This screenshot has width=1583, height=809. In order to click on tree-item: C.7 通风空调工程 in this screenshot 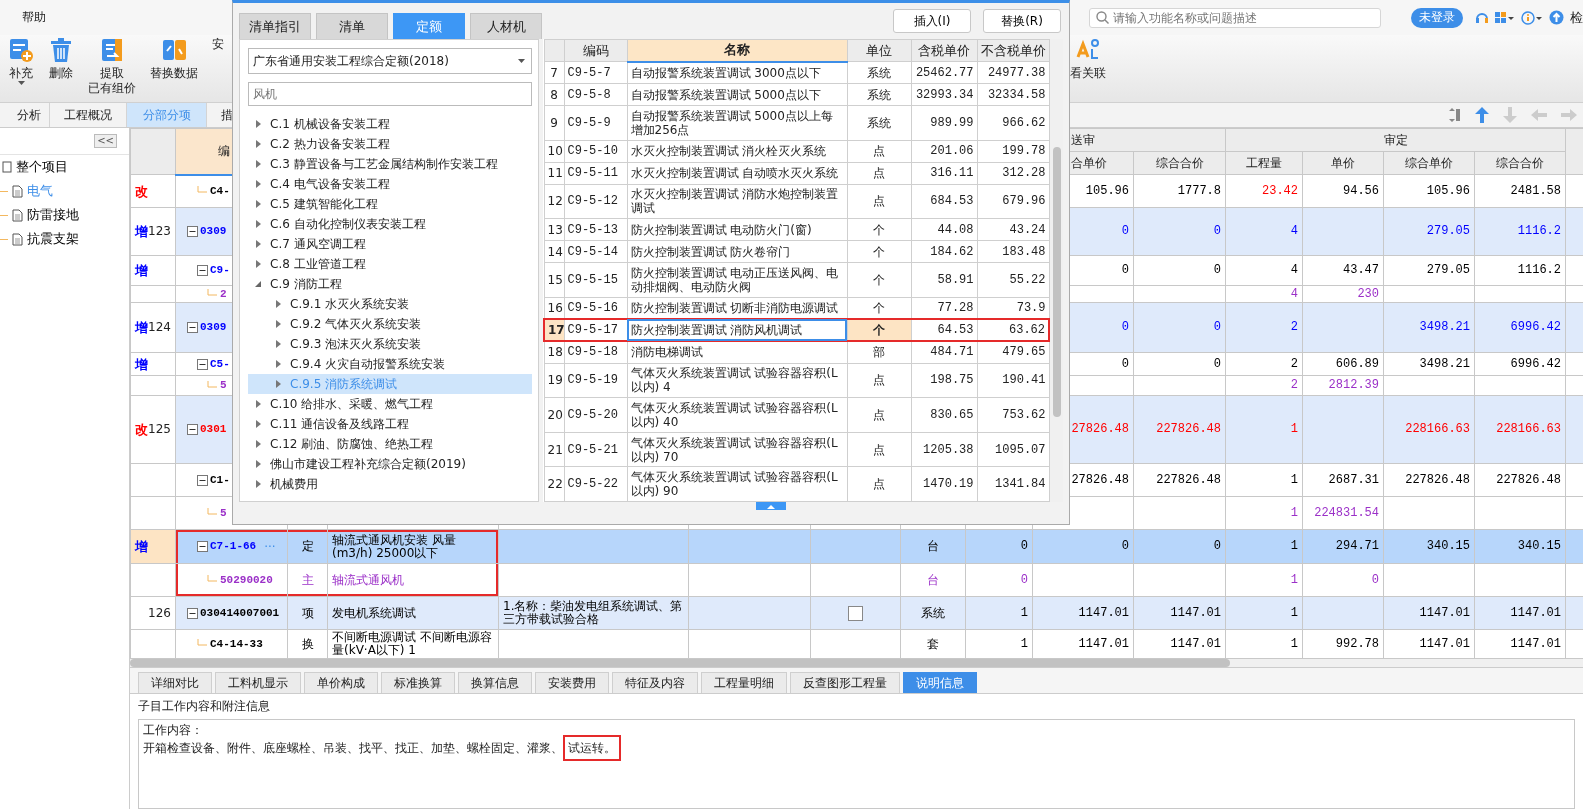, I will do `click(390, 244)`.